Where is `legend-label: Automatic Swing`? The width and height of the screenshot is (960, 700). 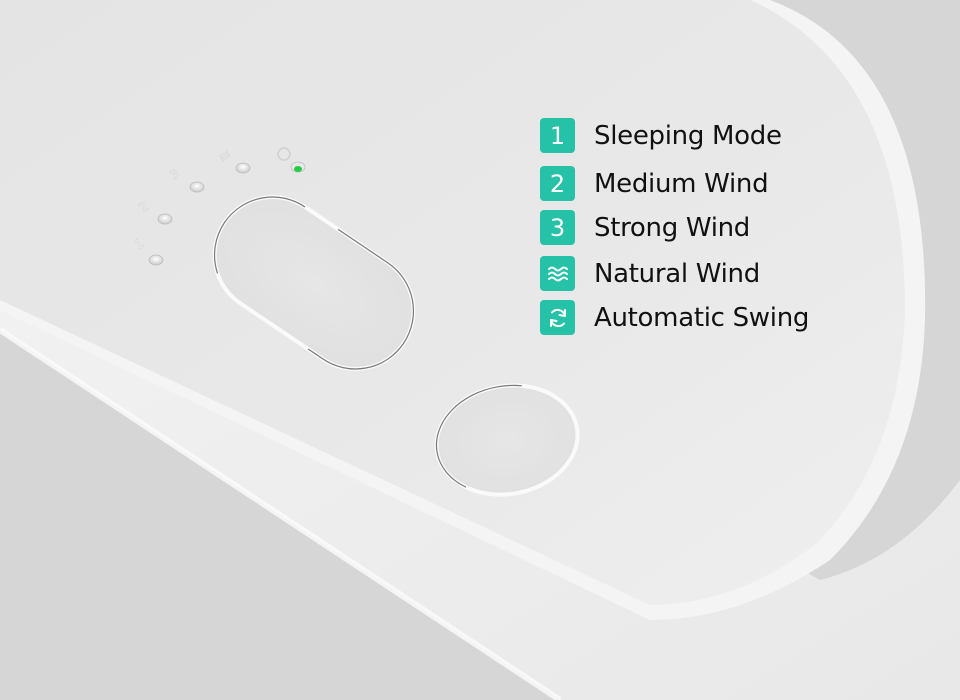
legend-label: Automatic Swing is located at coordinates (702, 317).